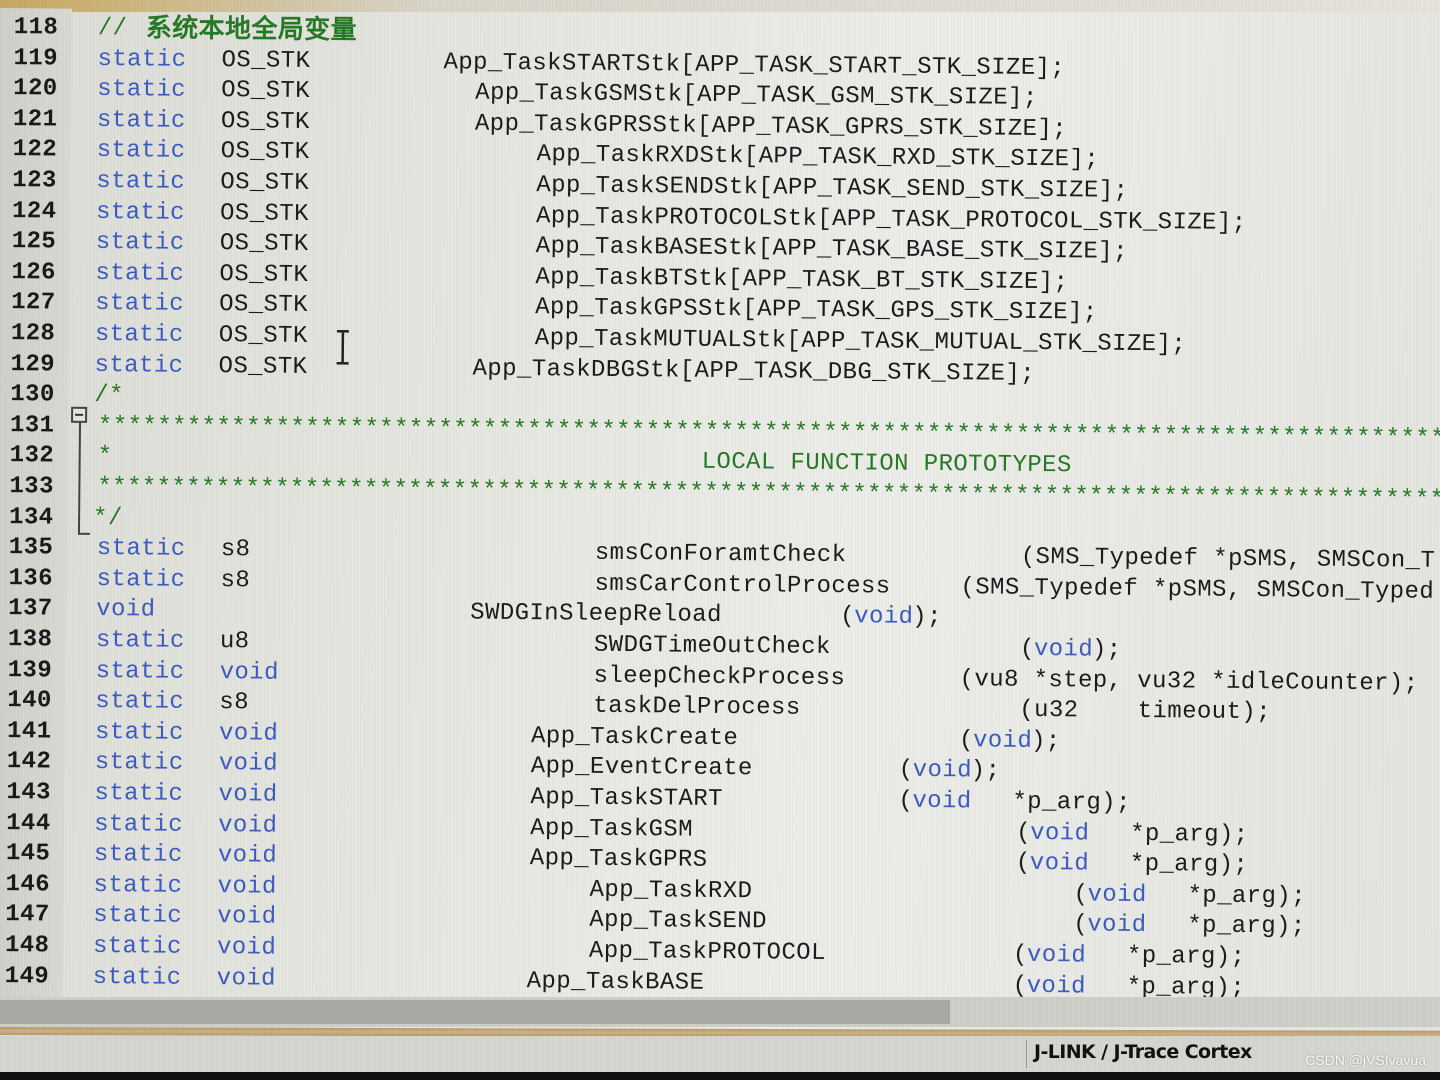 This screenshot has height=1080, width=1440. What do you see at coordinates (42, 151) in the screenshot?
I see `line-number: 122` at bounding box center [42, 151].